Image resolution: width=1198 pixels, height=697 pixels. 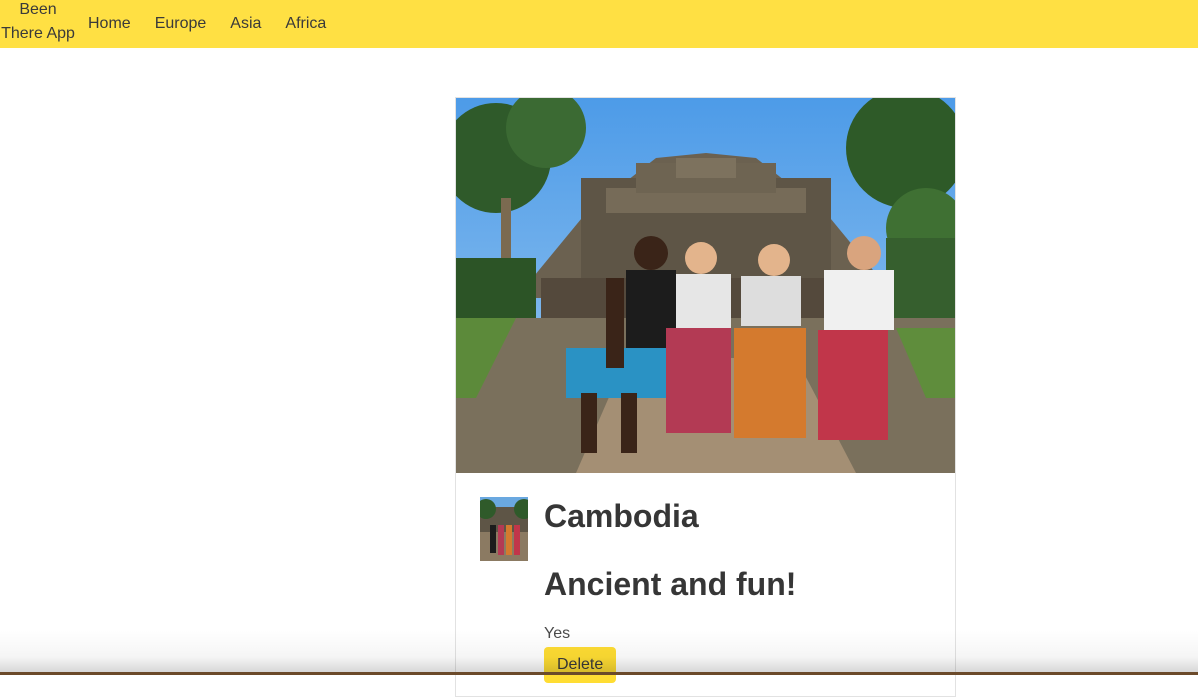 I want to click on visited-status: Yes, so click(x=557, y=633).